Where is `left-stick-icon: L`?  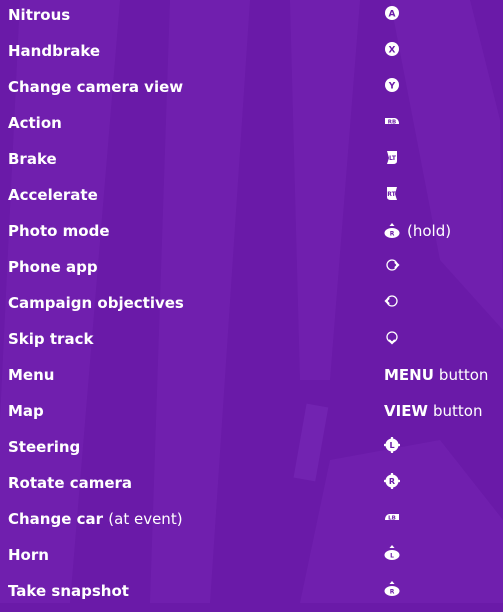
left-stick-icon: L is located at coordinates (392, 445).